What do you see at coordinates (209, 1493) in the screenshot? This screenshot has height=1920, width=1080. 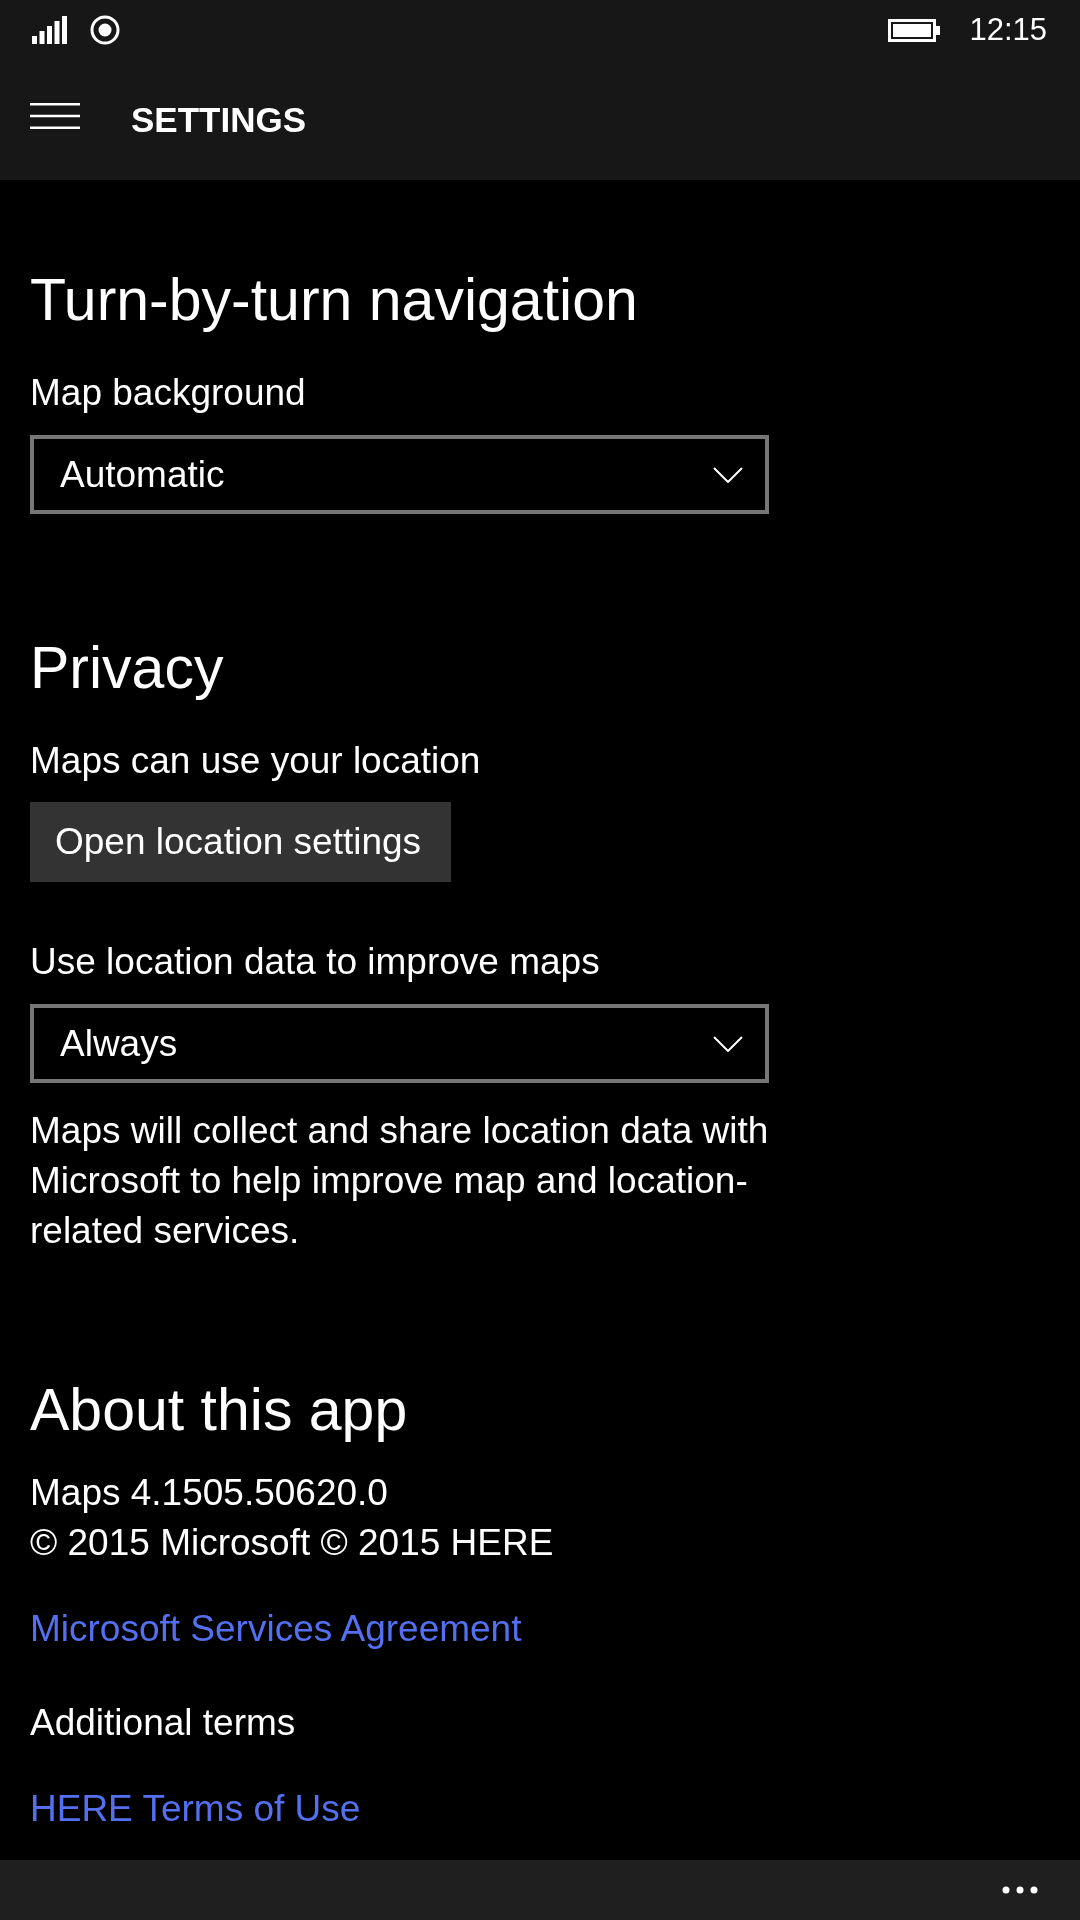 I see `info-text: Maps 4.1505.50620.0` at bounding box center [209, 1493].